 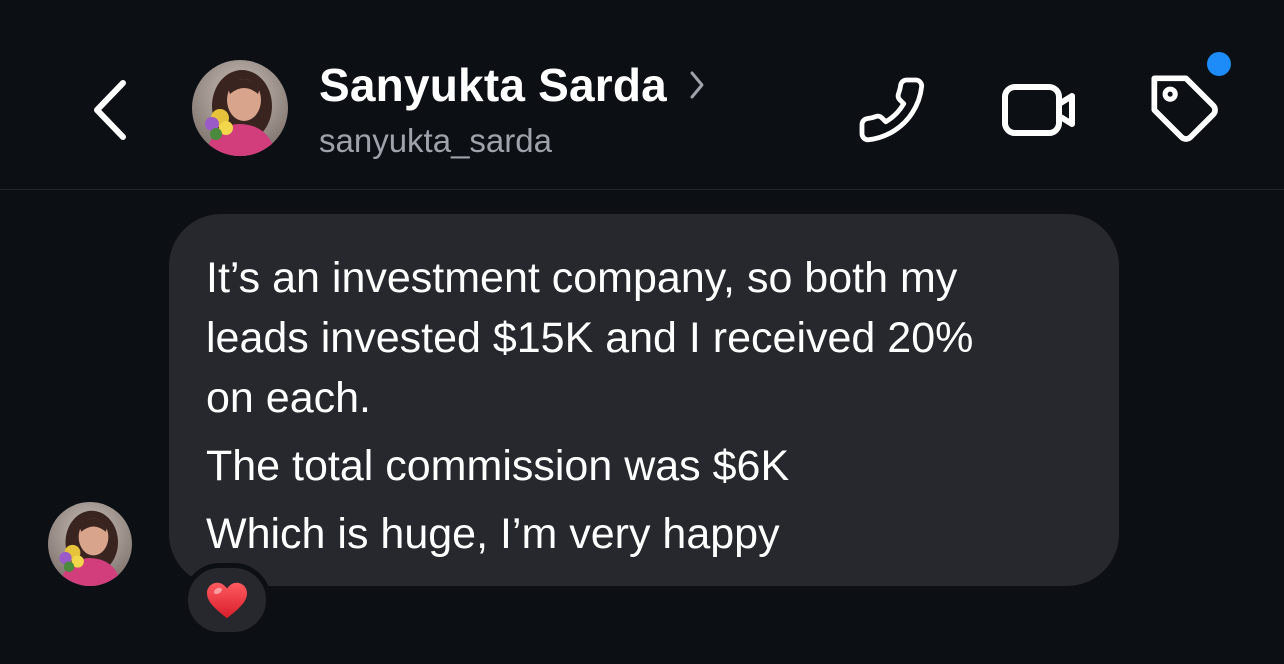 I want to click on avatar, so click(x=240, y=108).